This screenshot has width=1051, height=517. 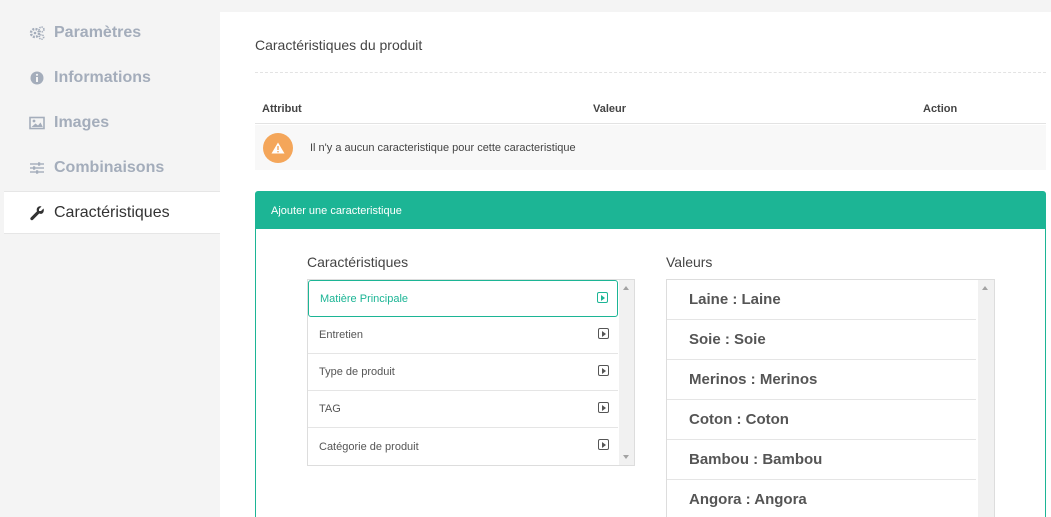 What do you see at coordinates (339, 45) in the screenshot?
I see `page-title: Caractéristiques du produit` at bounding box center [339, 45].